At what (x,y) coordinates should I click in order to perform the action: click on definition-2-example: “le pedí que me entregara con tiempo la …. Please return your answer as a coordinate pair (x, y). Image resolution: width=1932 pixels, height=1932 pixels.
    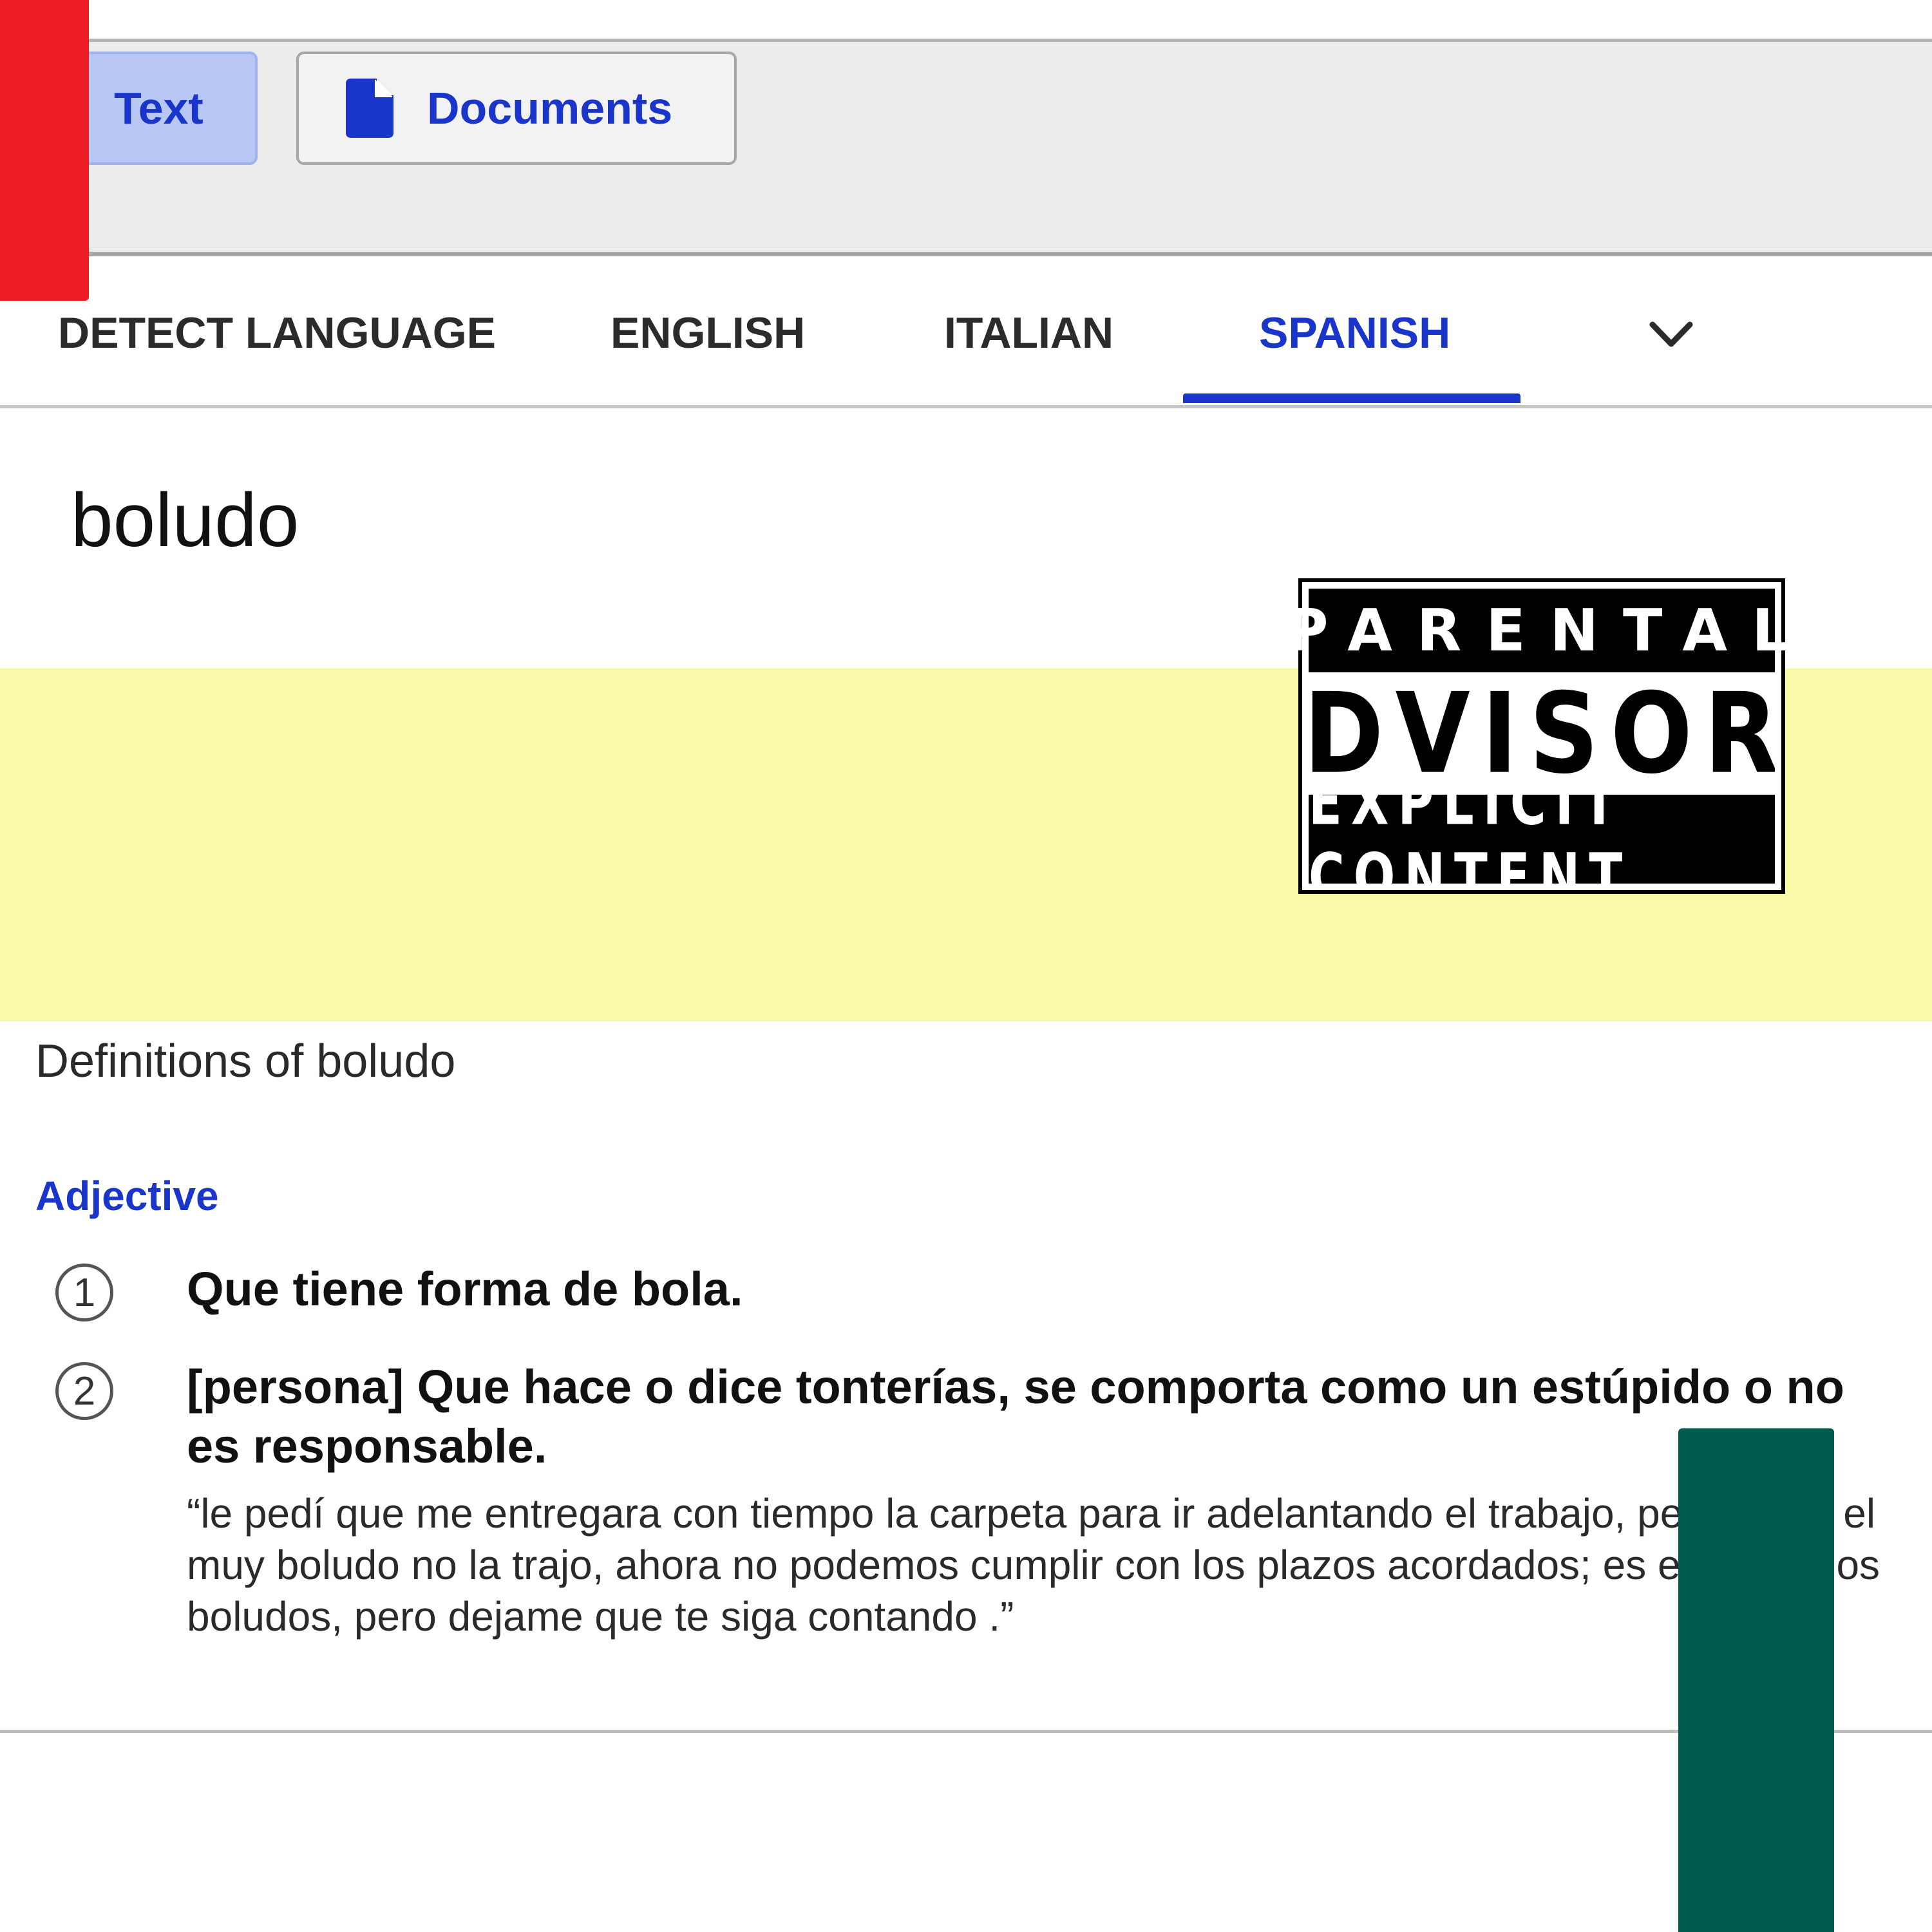
    Looking at the image, I should click on (1033, 1565).